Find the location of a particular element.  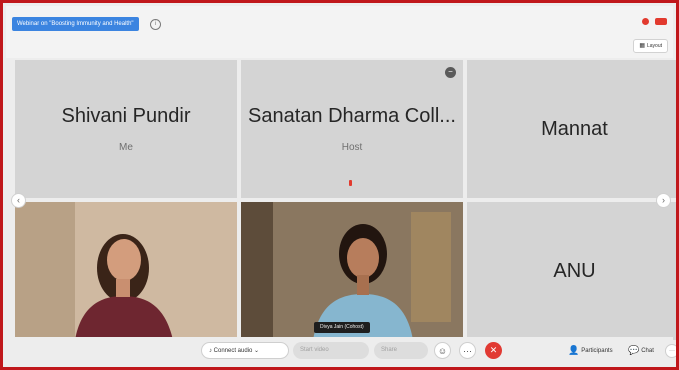

more-options-icon: ··· is located at coordinates (467, 350).